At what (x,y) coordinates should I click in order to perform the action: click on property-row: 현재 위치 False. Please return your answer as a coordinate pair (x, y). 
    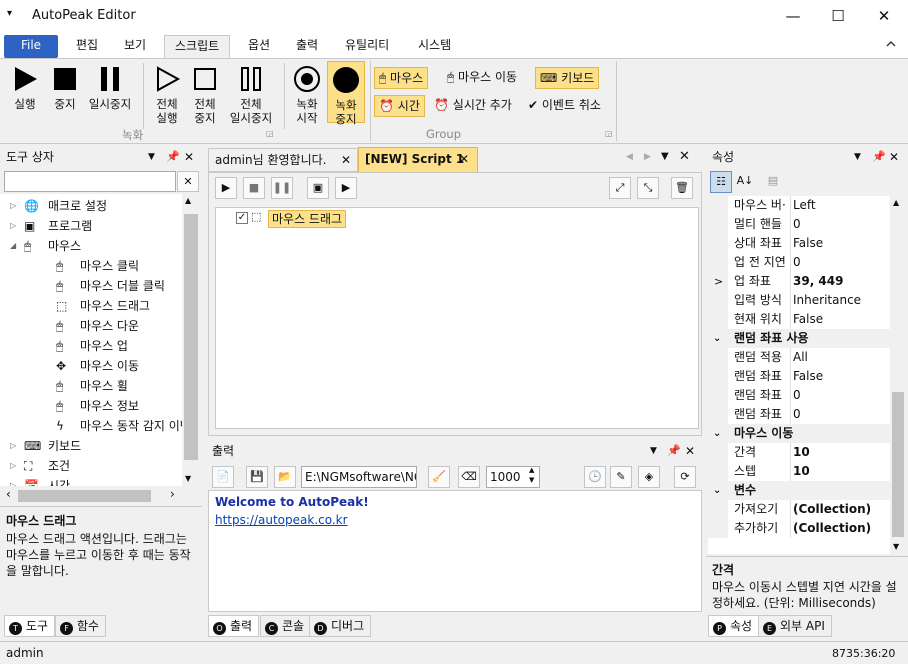
    Looking at the image, I should click on (799, 319).